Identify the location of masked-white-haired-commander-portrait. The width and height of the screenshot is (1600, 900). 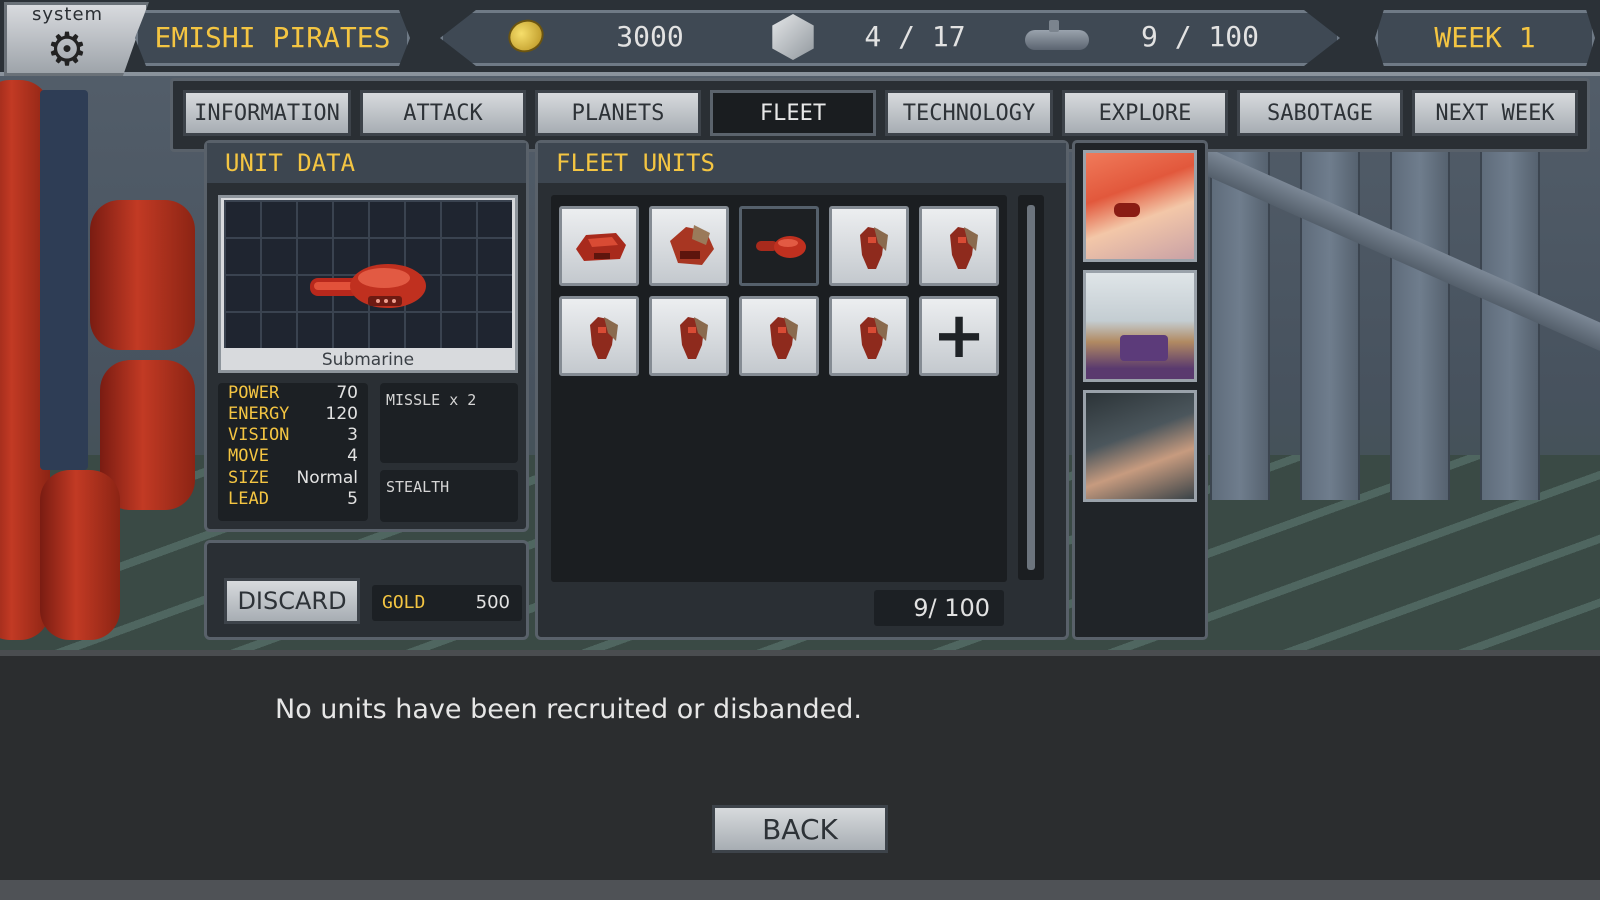
(1140, 326).